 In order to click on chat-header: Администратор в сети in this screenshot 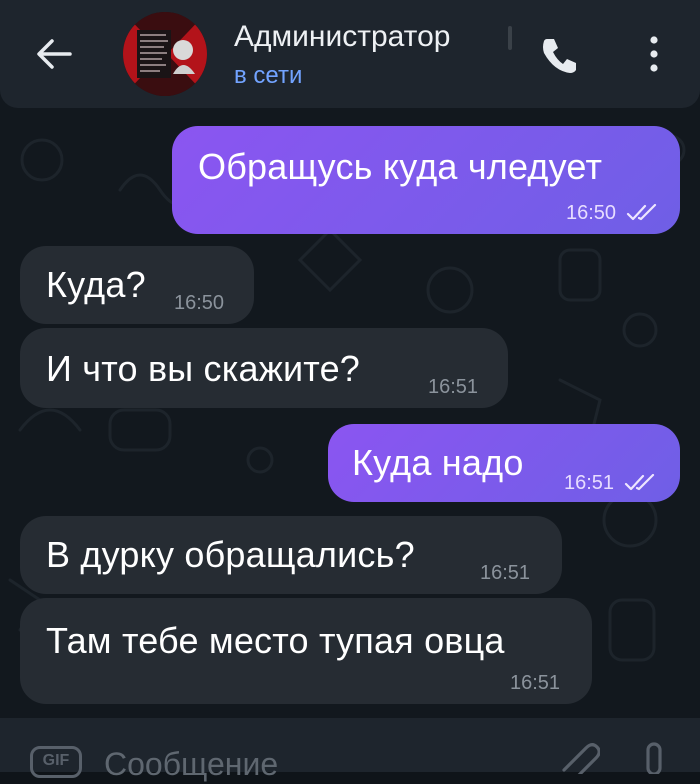, I will do `click(350, 54)`.